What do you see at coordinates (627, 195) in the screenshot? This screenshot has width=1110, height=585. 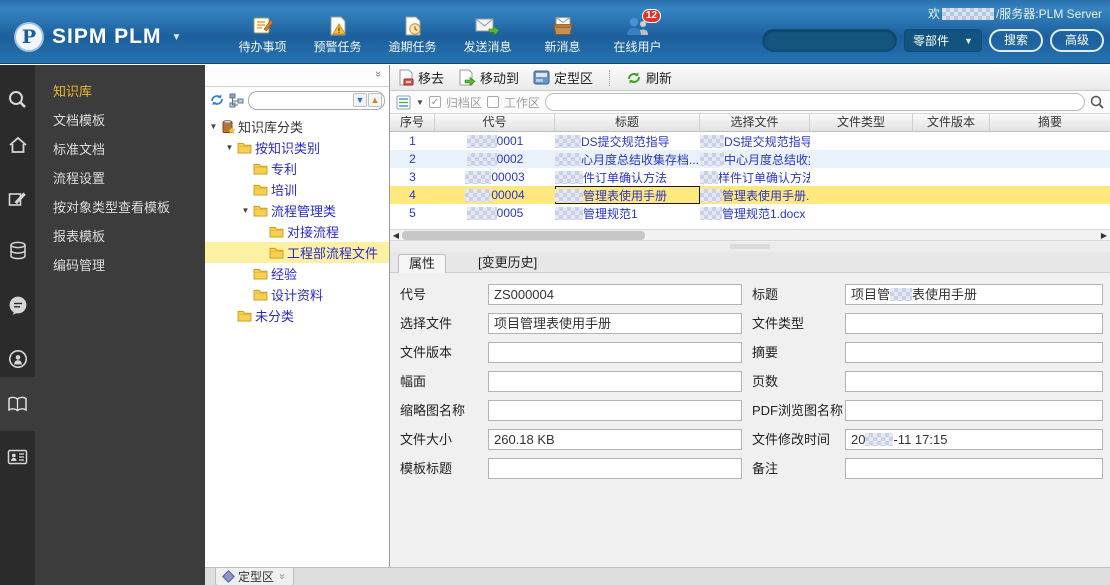 I see `cell-title-focused: 管理表使用手册` at bounding box center [627, 195].